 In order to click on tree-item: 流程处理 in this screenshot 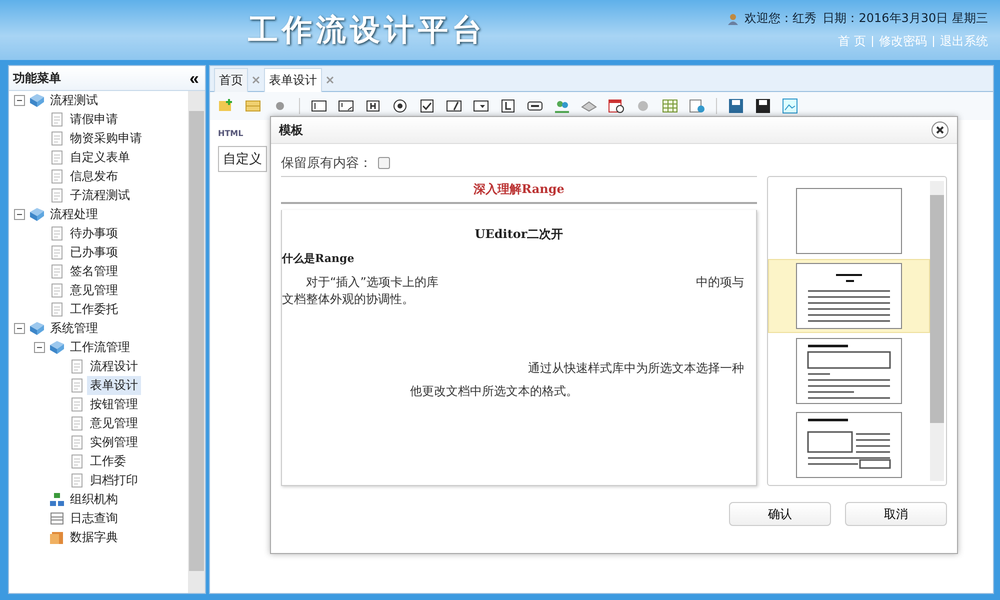, I will do `click(74, 214)`.